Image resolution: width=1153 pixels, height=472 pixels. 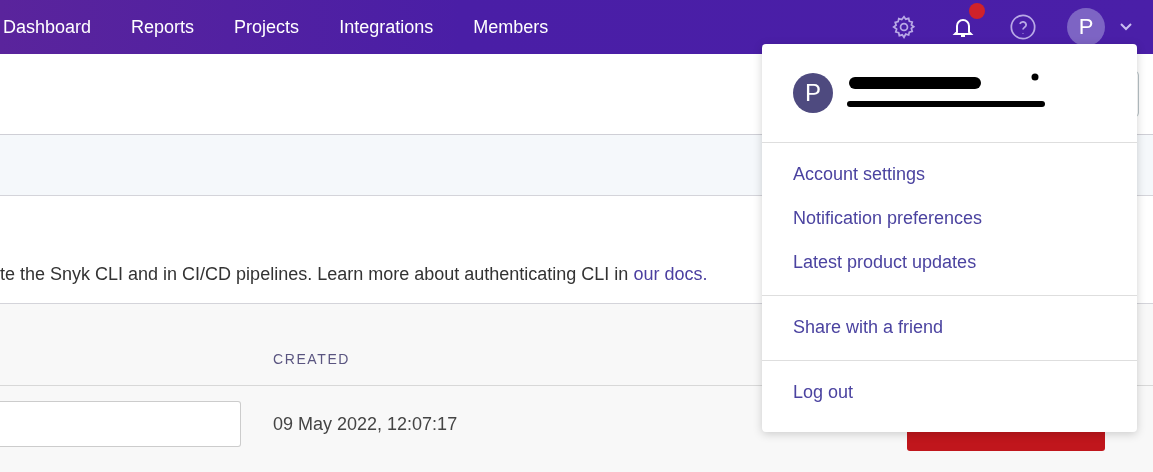 I want to click on menu-item: Share with a friend, so click(x=949, y=328).